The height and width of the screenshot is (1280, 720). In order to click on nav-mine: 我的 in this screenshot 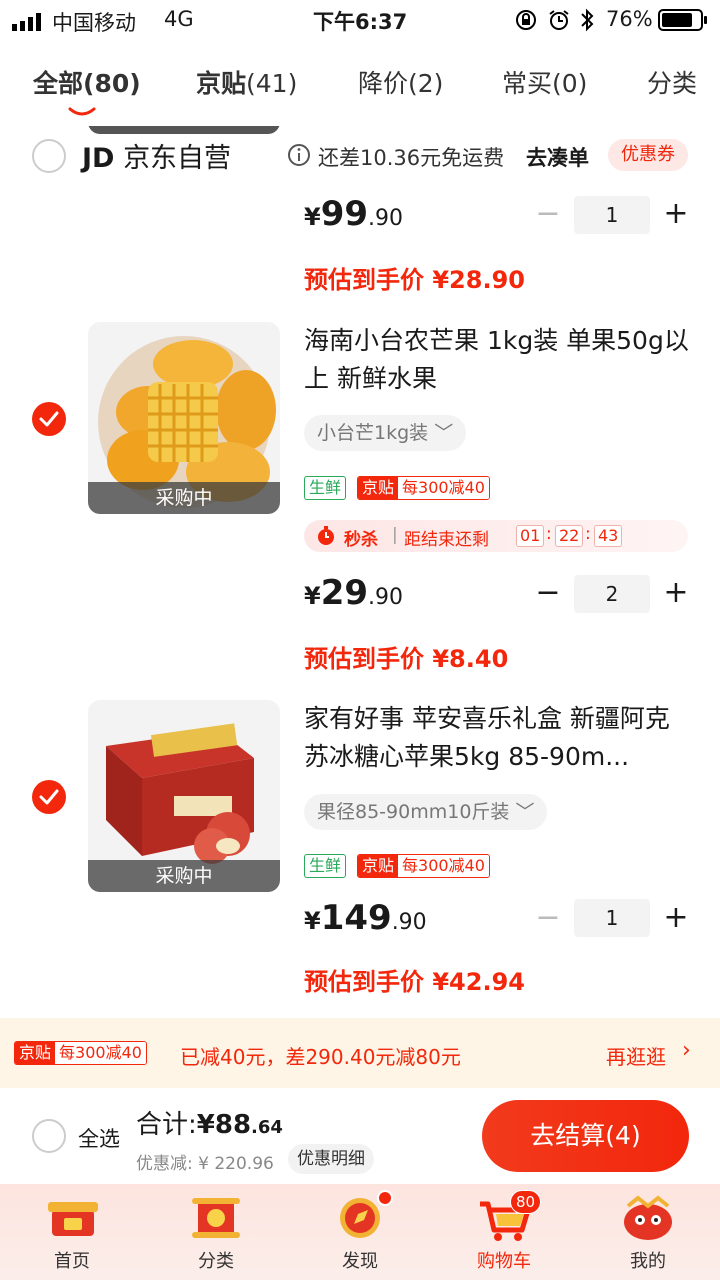, I will do `click(648, 1232)`.